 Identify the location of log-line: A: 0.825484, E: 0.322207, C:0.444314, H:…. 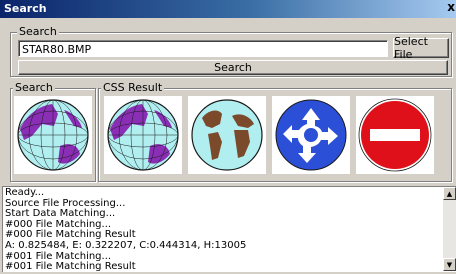
(126, 245).